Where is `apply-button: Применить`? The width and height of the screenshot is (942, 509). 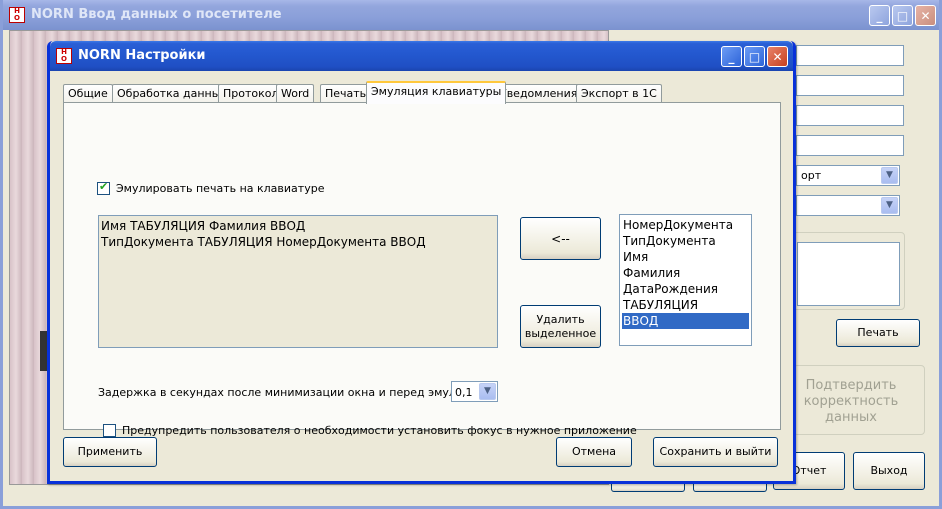
apply-button: Применить is located at coordinates (110, 452).